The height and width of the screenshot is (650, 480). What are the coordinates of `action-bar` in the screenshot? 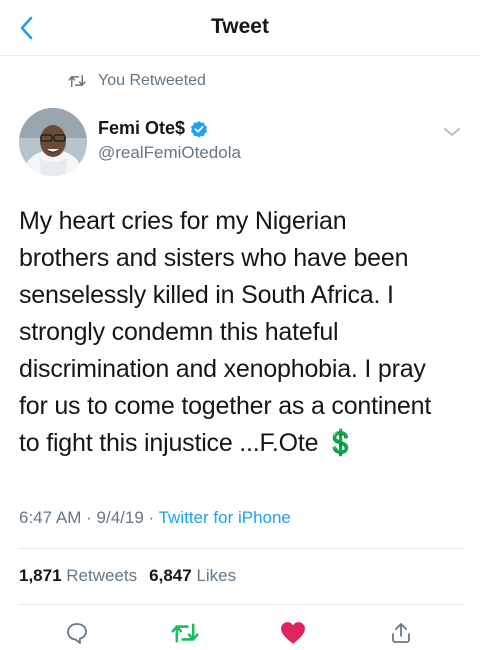 It's located at (240, 633).